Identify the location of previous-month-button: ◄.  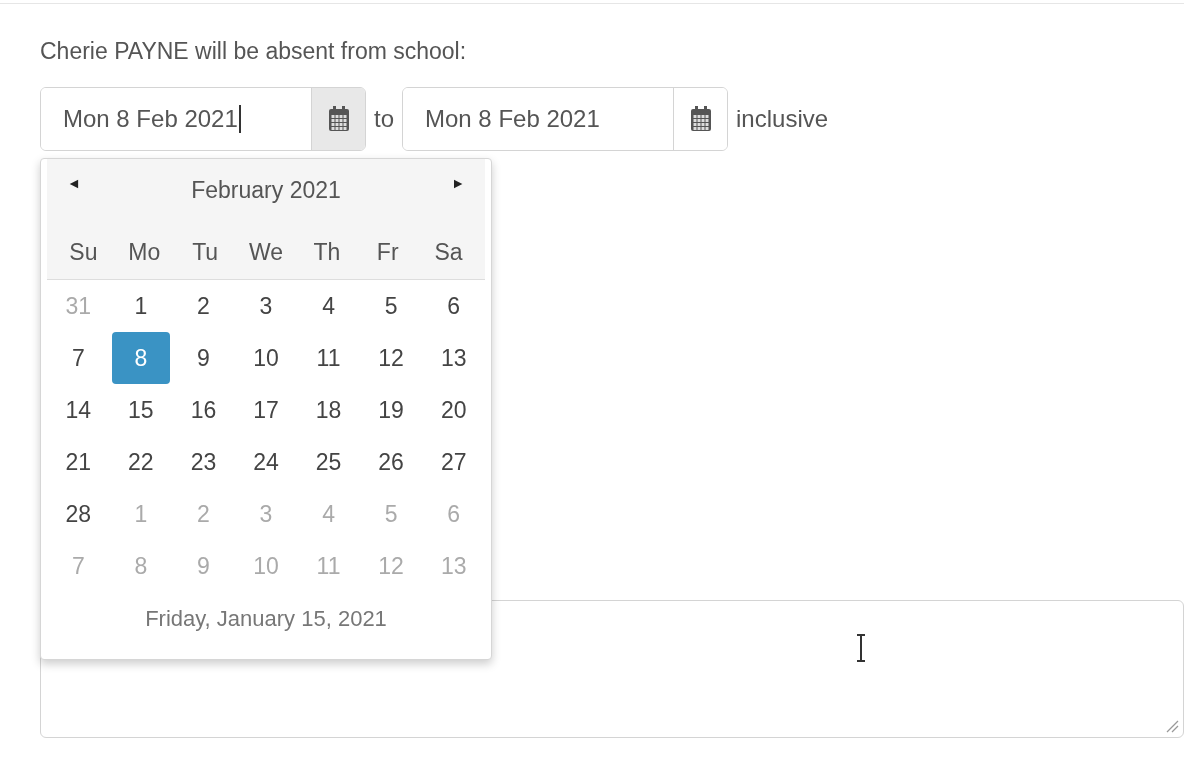
(74, 183).